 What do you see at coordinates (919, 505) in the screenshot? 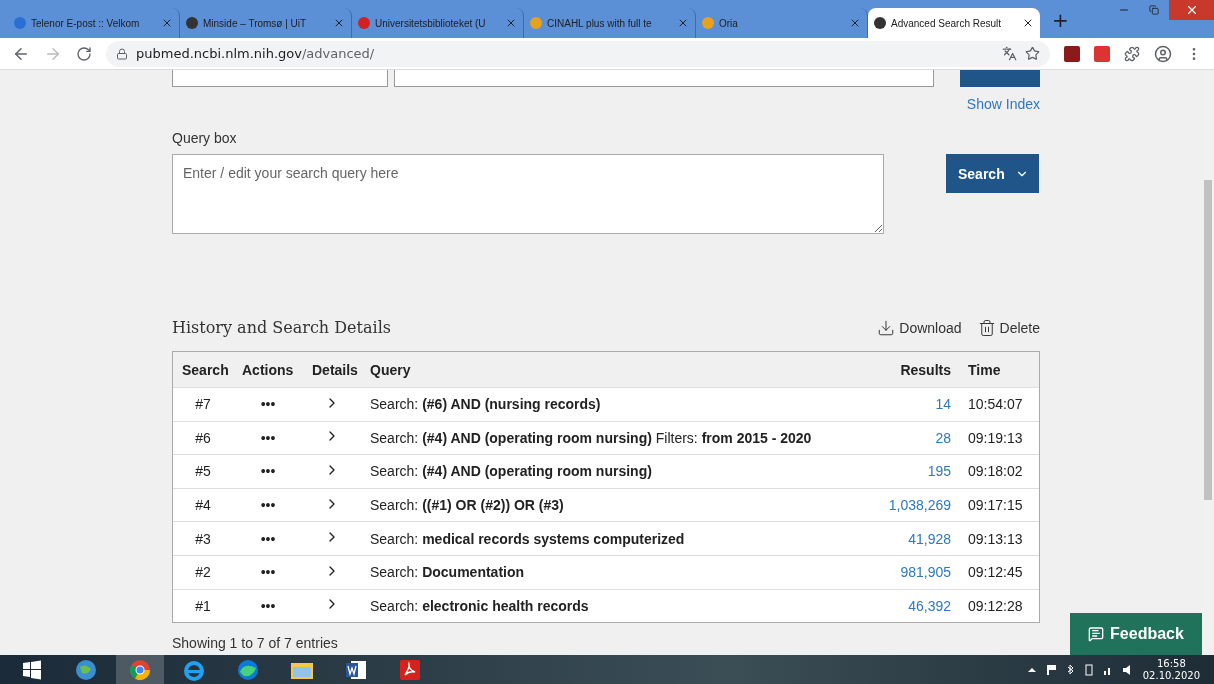
I see `results-link: 1,038,269` at bounding box center [919, 505].